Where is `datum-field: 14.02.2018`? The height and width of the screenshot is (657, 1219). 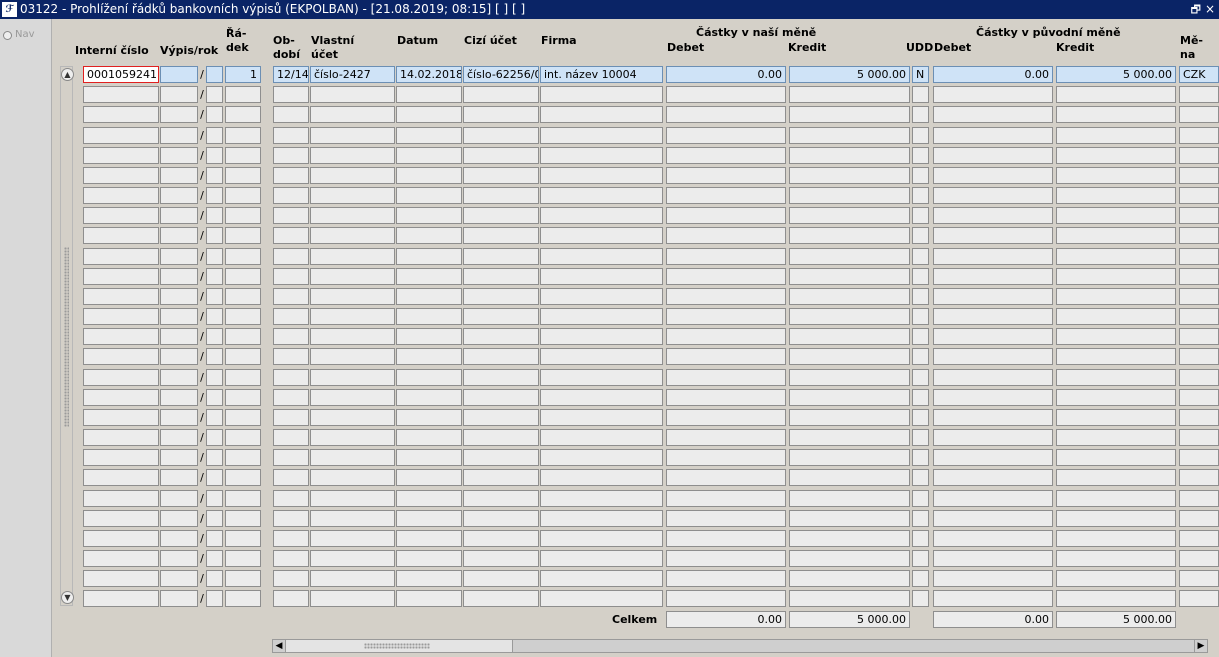
datum-field: 14.02.2018 is located at coordinates (429, 74).